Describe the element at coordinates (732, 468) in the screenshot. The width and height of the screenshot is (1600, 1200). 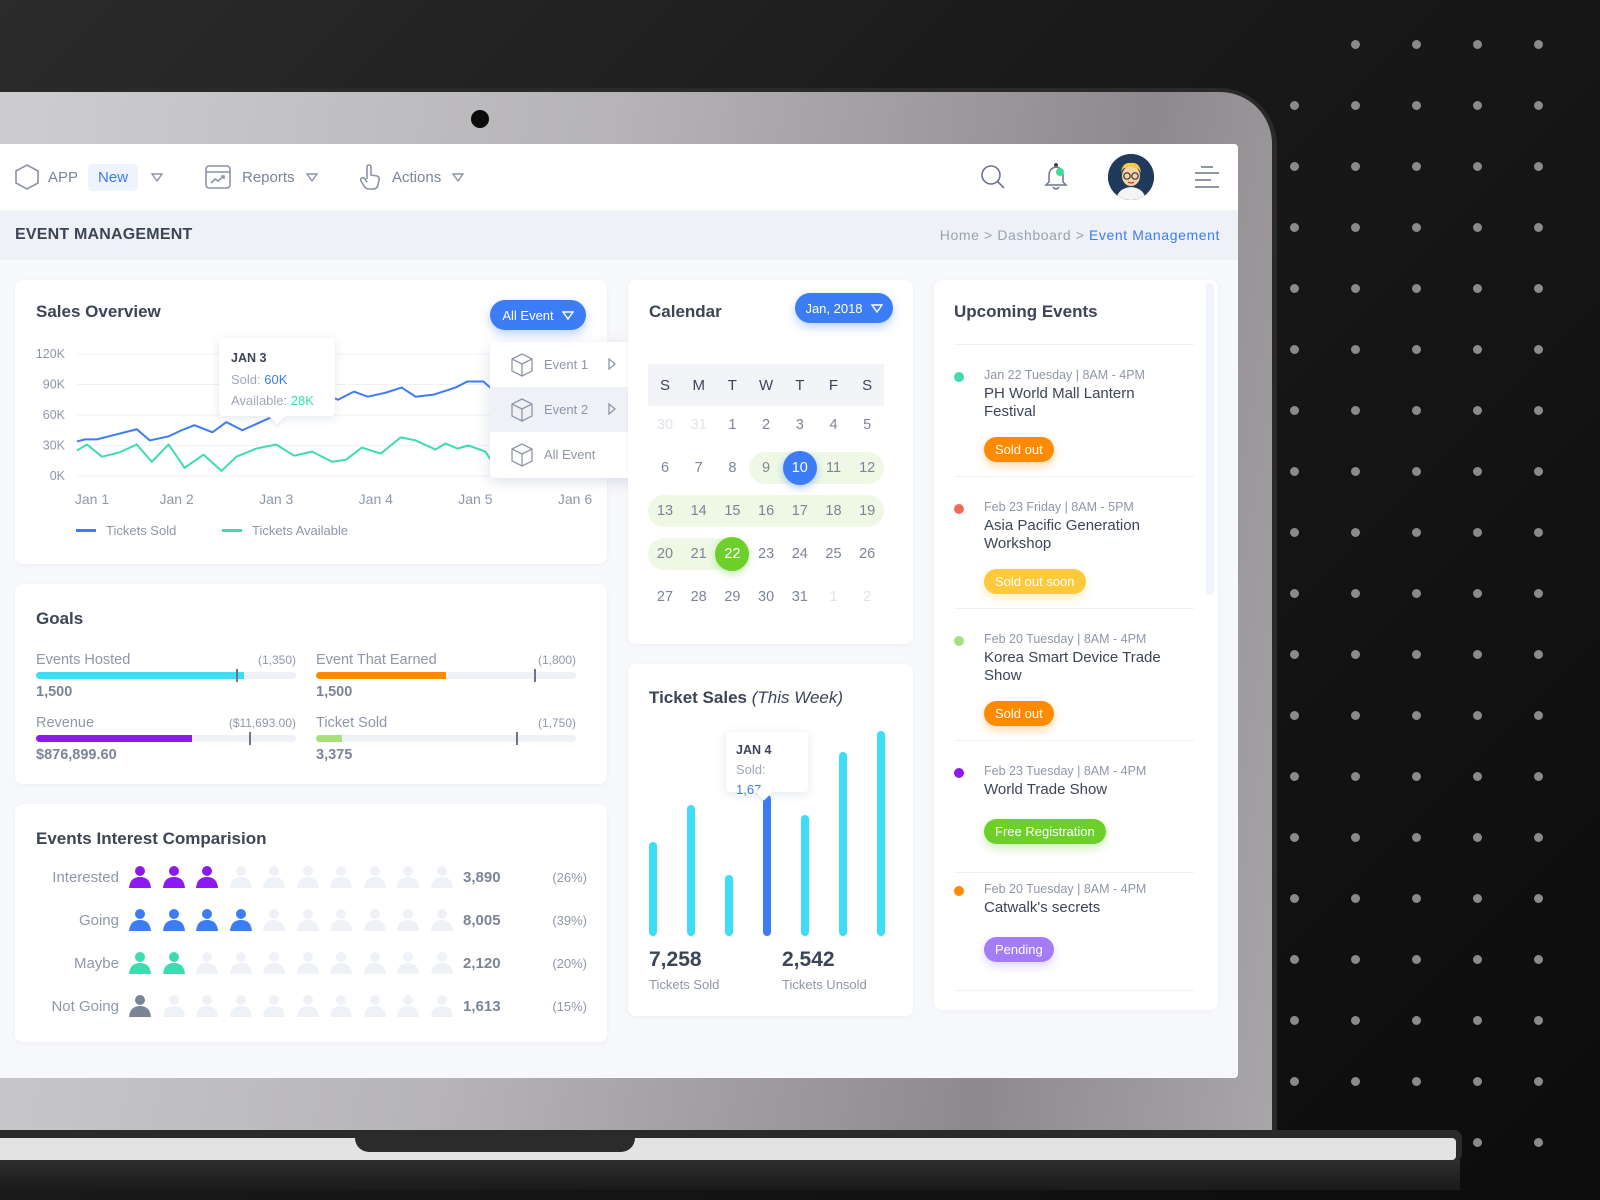
I see `calendar-day: 8` at that location.